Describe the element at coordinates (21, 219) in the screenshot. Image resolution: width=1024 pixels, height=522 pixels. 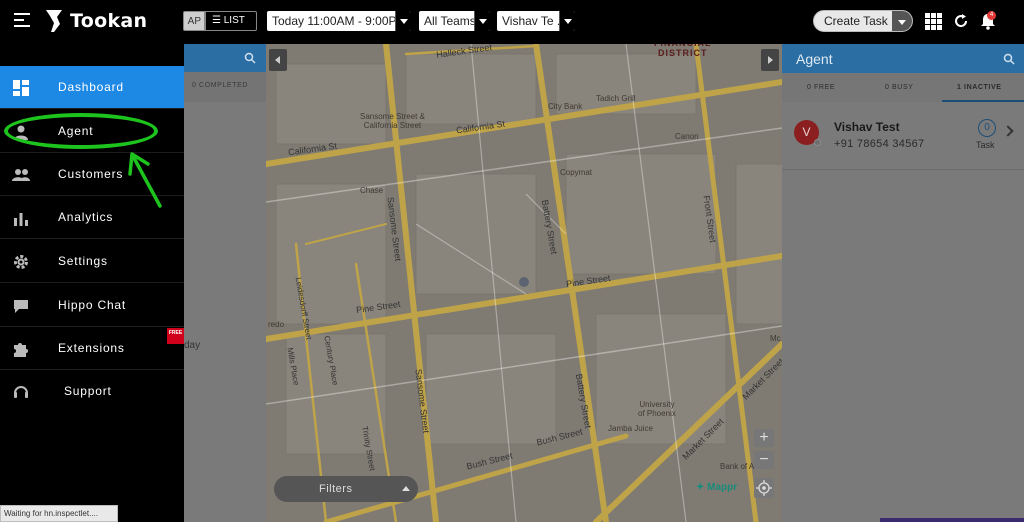
I see `bar-chart-icon` at that location.